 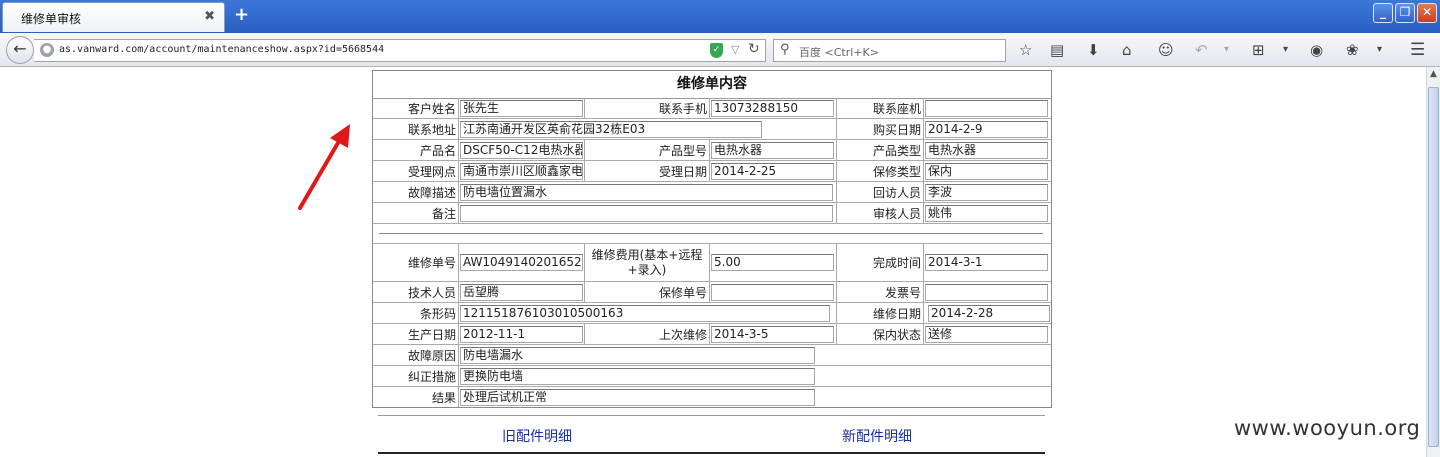 I want to click on label-warranty-no: 保修单号, so click(x=647, y=292).